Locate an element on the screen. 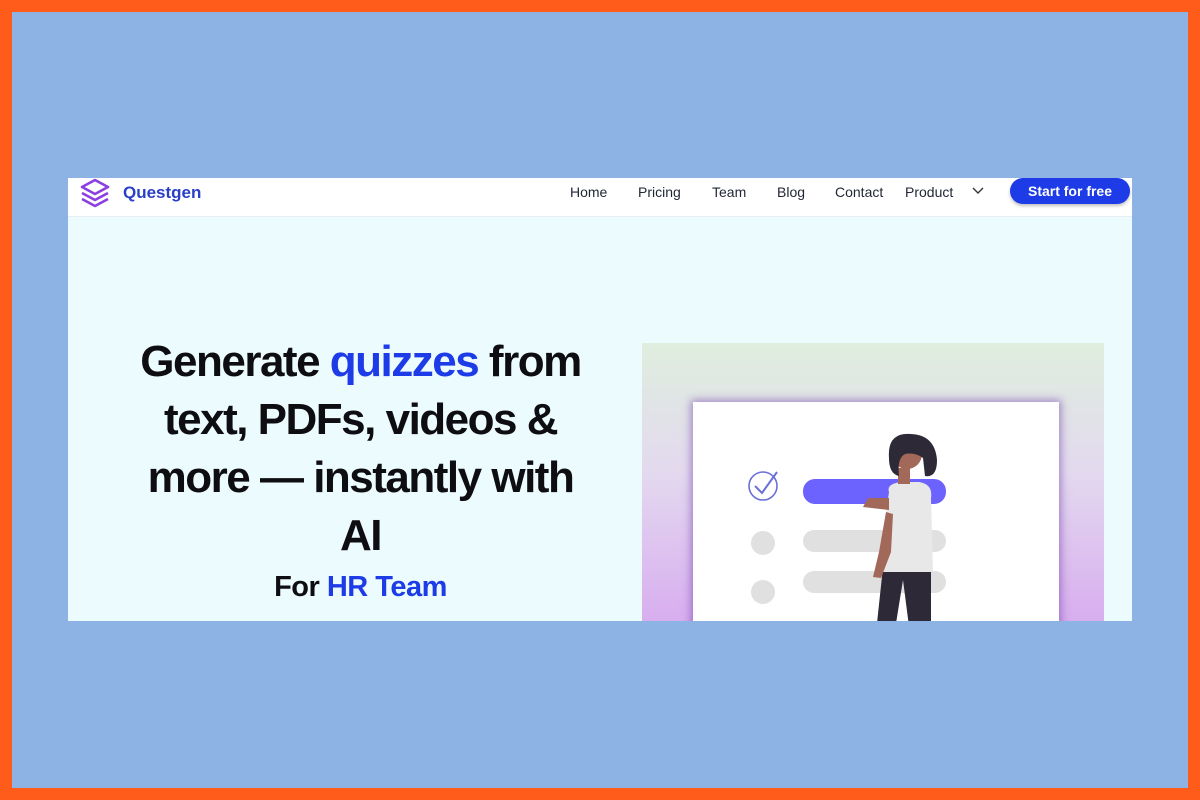 Image resolution: width=1200 pixels, height=800 pixels. headline-text: AI is located at coordinates (361, 535).